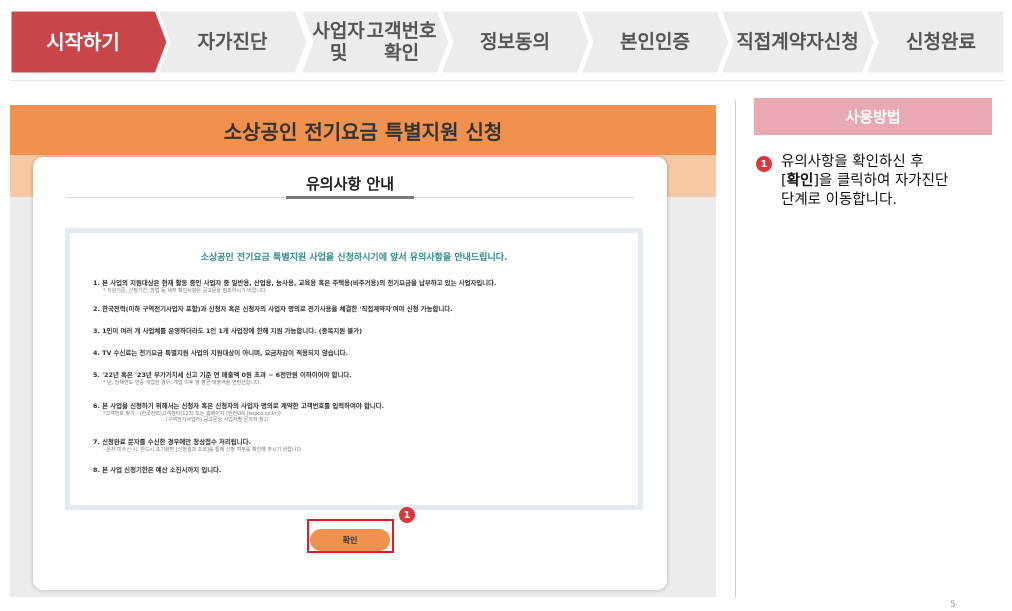 The width and height of the screenshot is (1012, 611). I want to click on card-title: 유의사항 안내, so click(350, 184).